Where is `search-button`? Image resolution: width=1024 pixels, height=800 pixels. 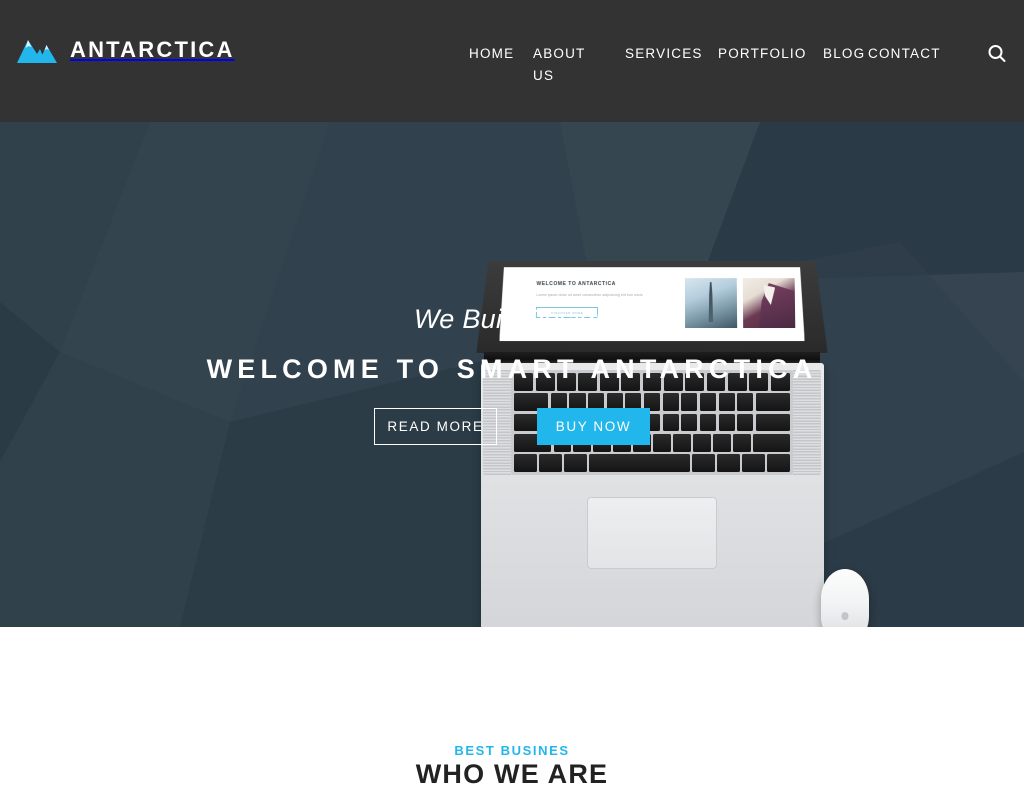 search-button is located at coordinates (997, 54).